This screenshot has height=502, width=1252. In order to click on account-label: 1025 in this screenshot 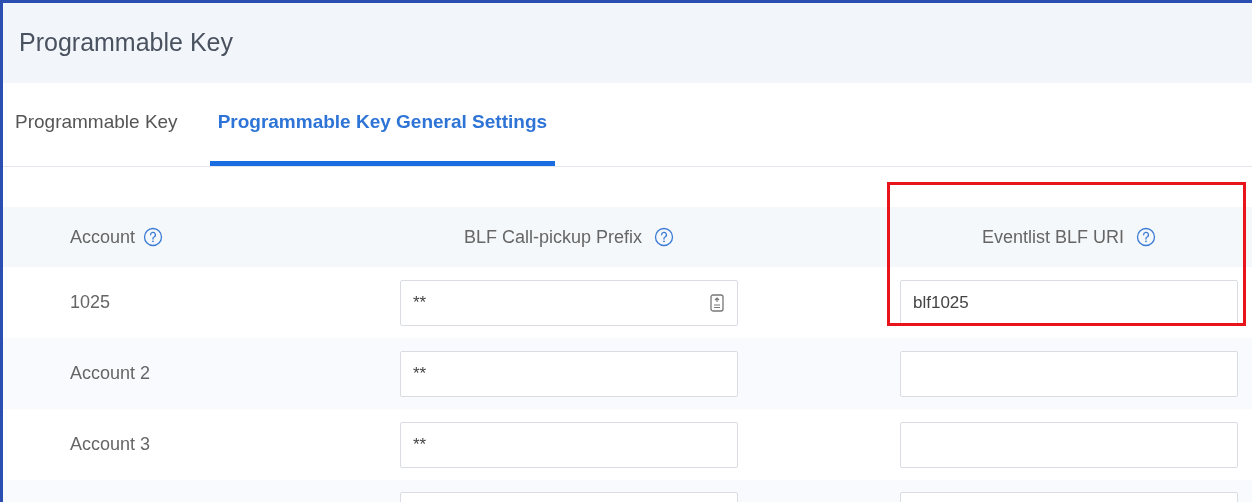, I will do `click(90, 302)`.